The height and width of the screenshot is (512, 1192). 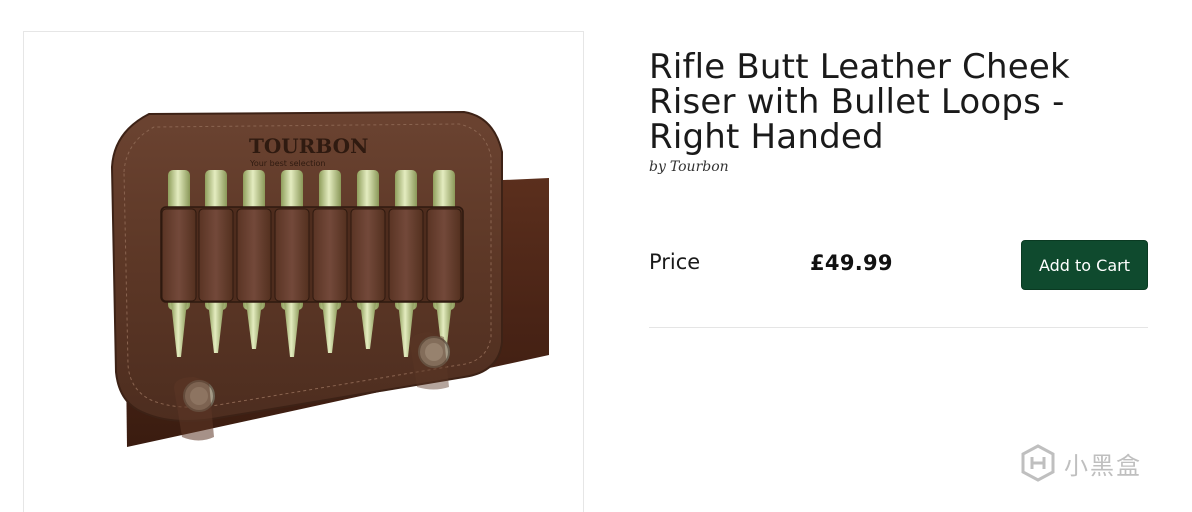 What do you see at coordinates (1103, 465) in the screenshot?
I see `watermark-text: 小黑盒` at bounding box center [1103, 465].